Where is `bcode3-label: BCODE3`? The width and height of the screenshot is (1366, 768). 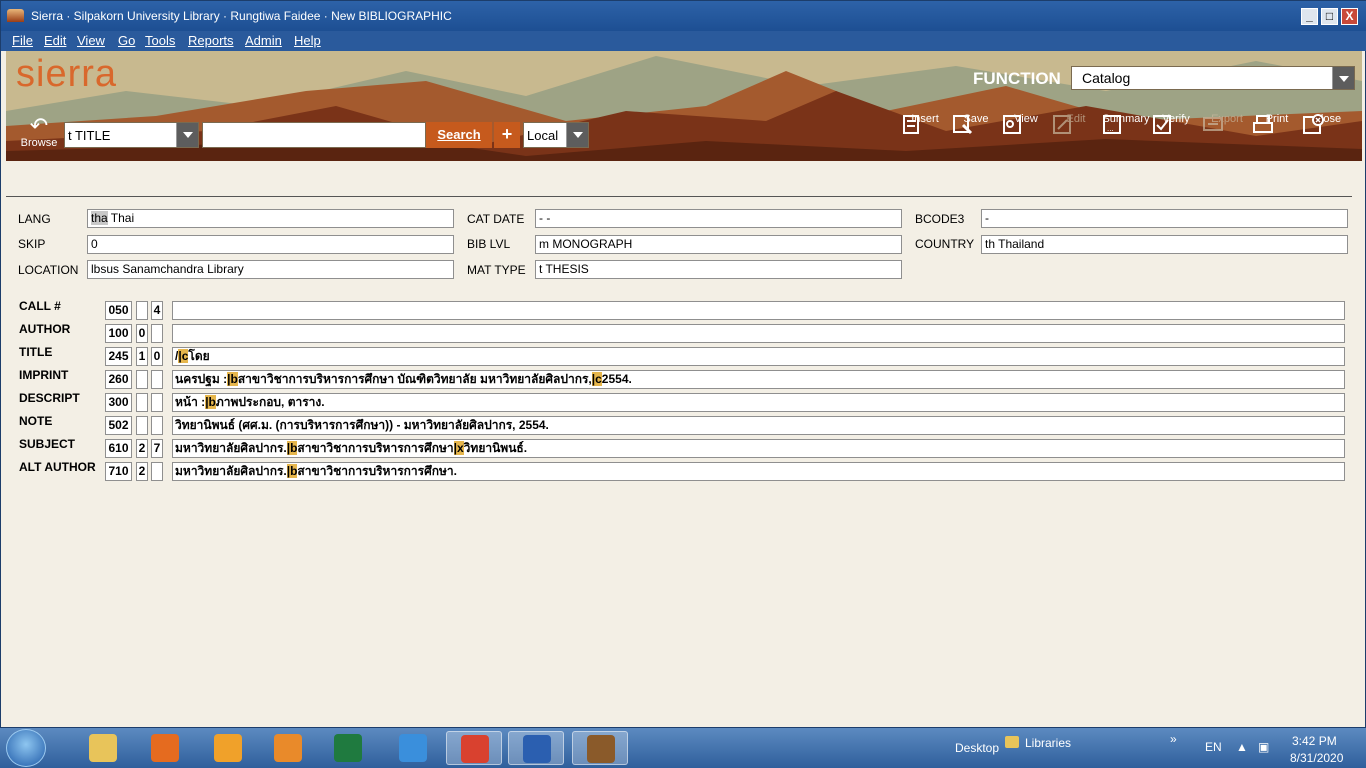
bcode3-label: BCODE3 is located at coordinates (940, 219).